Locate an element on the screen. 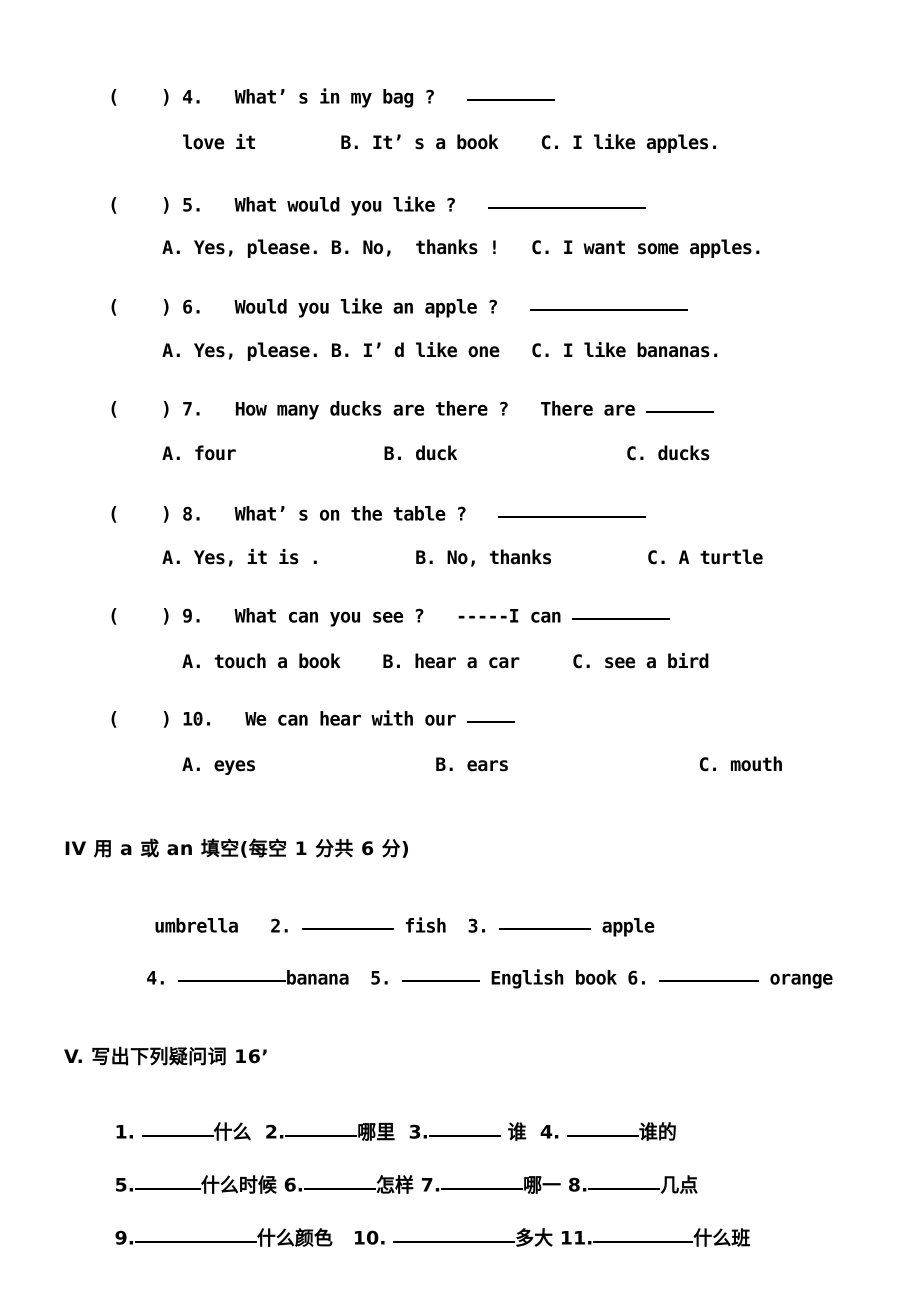 The height and width of the screenshot is (1300, 920). v-item-10-blank is located at coordinates (454, 1233).